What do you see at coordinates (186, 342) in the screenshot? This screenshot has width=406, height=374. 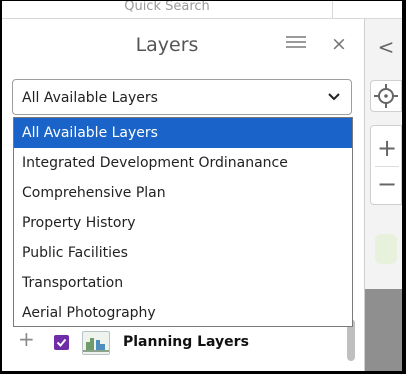 I see `layer-name: Planning Layers` at bounding box center [186, 342].